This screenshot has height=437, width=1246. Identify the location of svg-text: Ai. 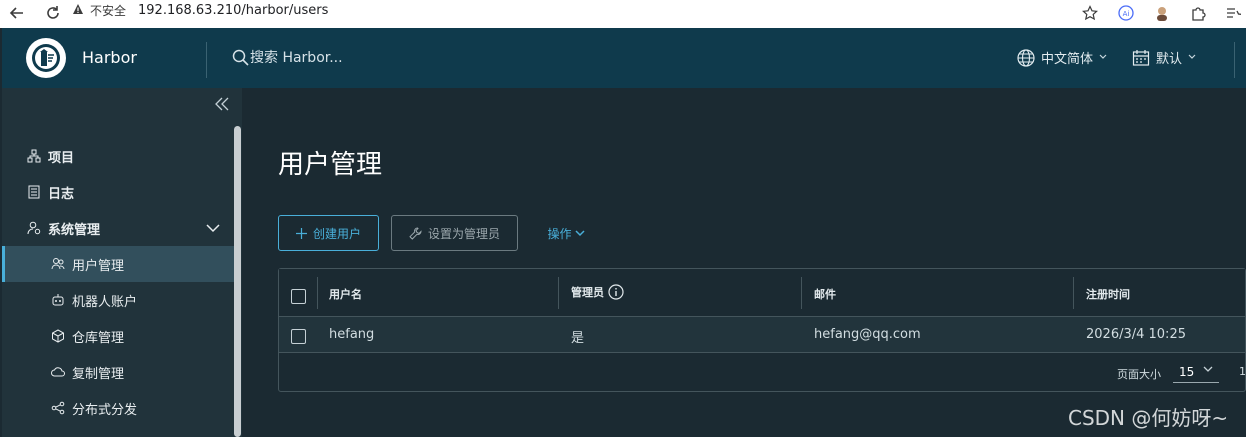
(1126, 14).